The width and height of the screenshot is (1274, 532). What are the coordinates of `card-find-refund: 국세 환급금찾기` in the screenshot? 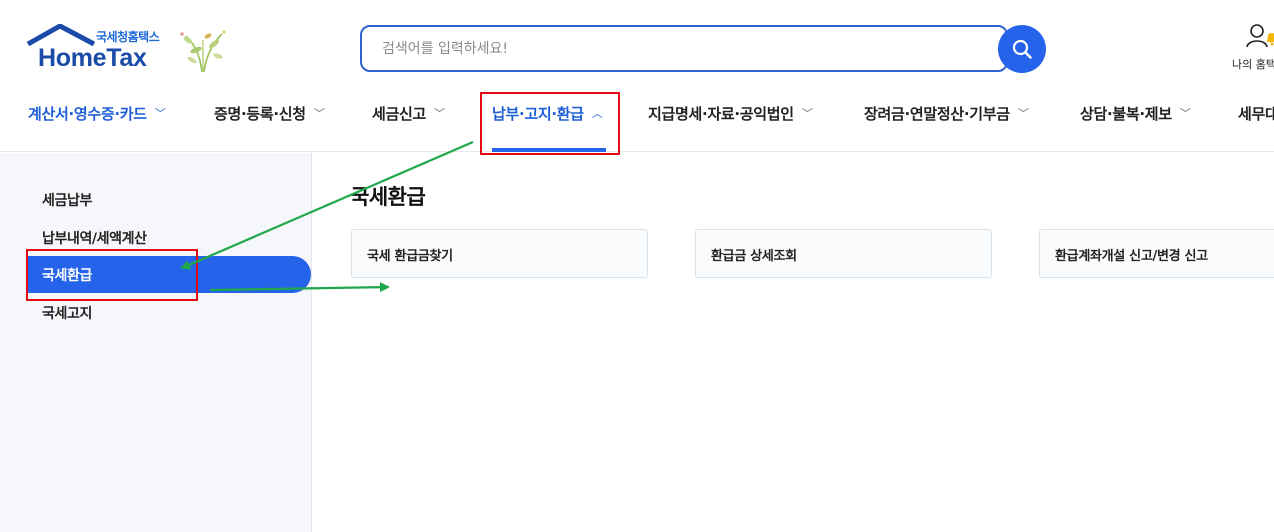 It's located at (499, 253).